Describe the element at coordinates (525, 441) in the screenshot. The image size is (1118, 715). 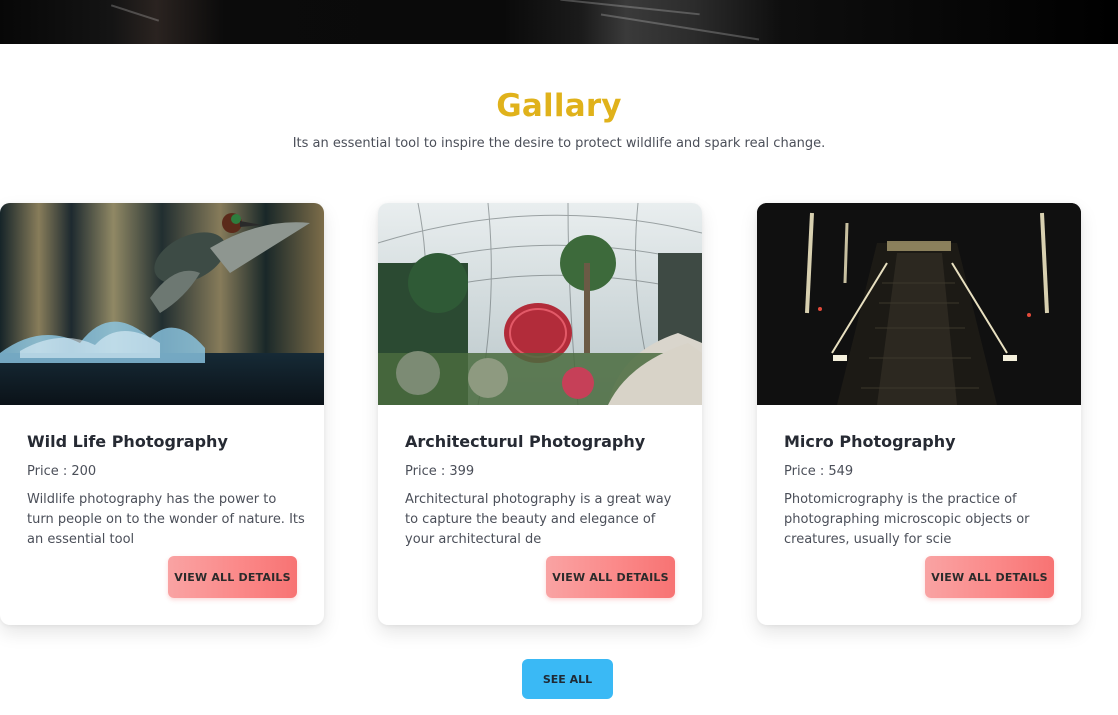
I see `card-title: Architecturul Photography` at that location.